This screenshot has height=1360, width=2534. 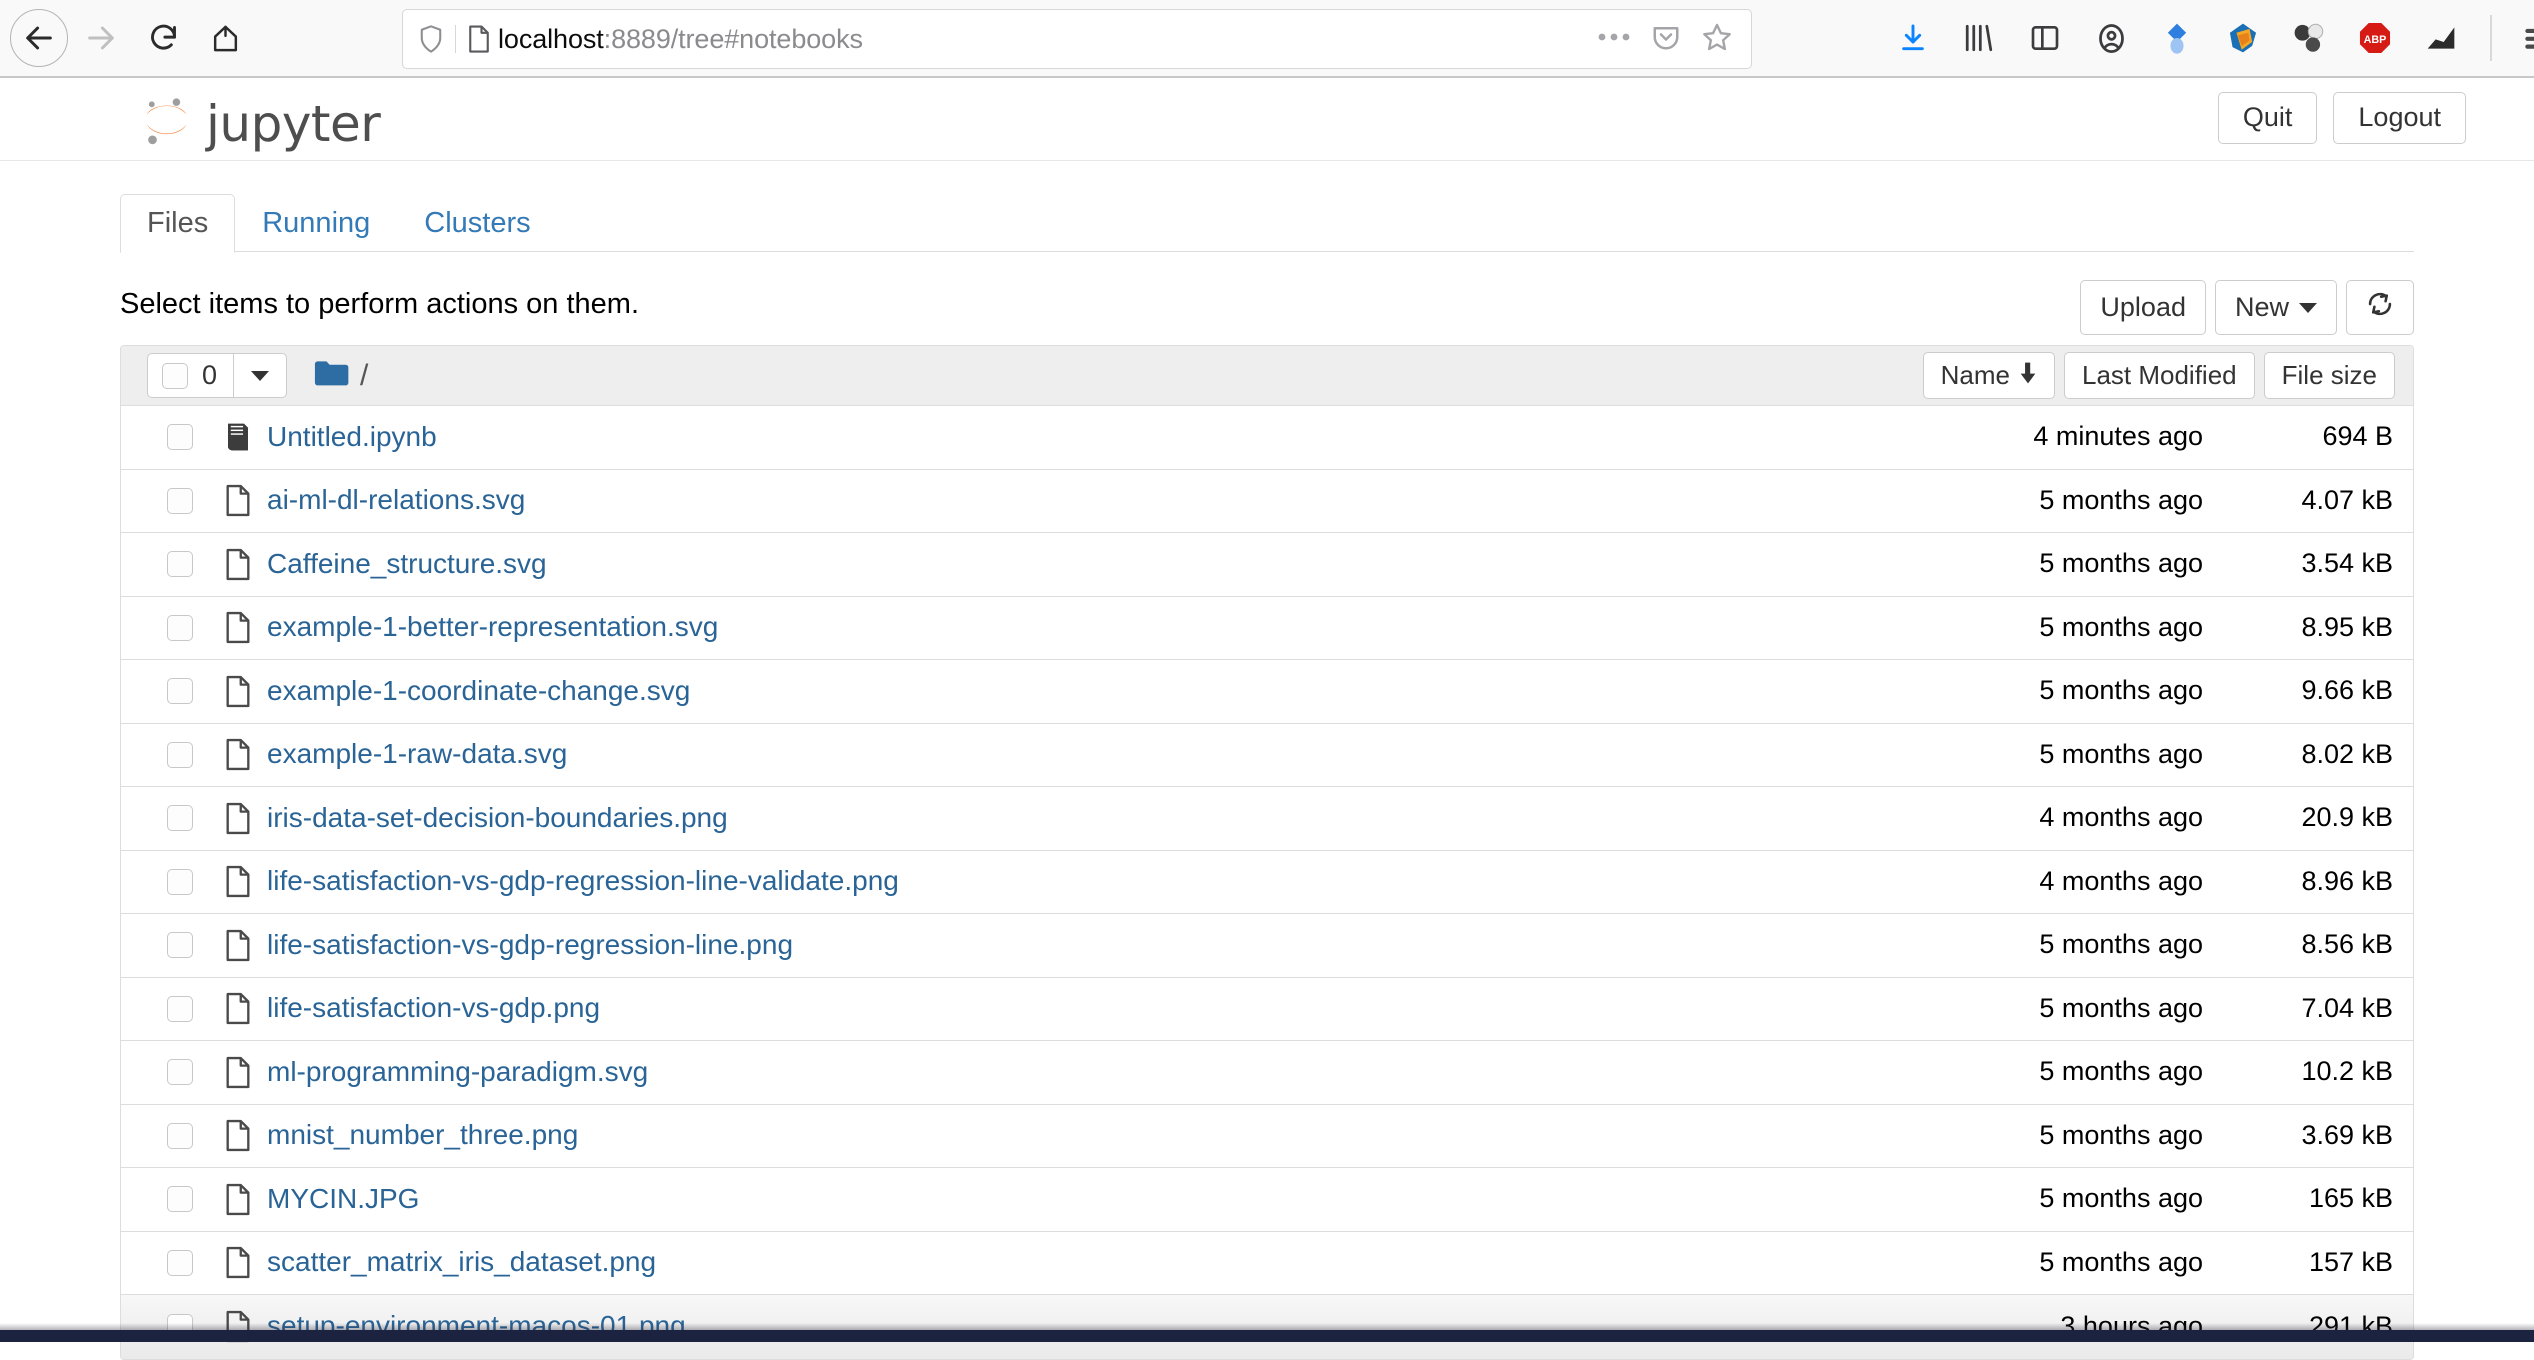 I want to click on file-row: Untitled.ipynb4 minutes ago694 B, so click(x=1267, y=438).